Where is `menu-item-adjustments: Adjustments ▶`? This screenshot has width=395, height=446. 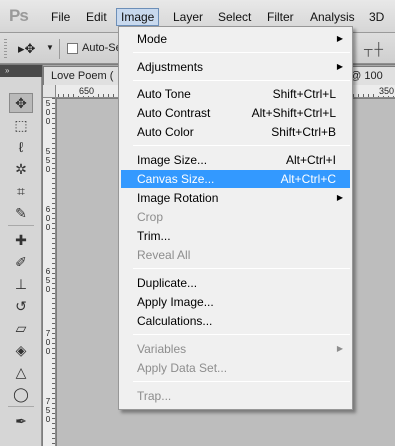
menu-item-adjustments: Adjustments ▶ is located at coordinates (235, 67).